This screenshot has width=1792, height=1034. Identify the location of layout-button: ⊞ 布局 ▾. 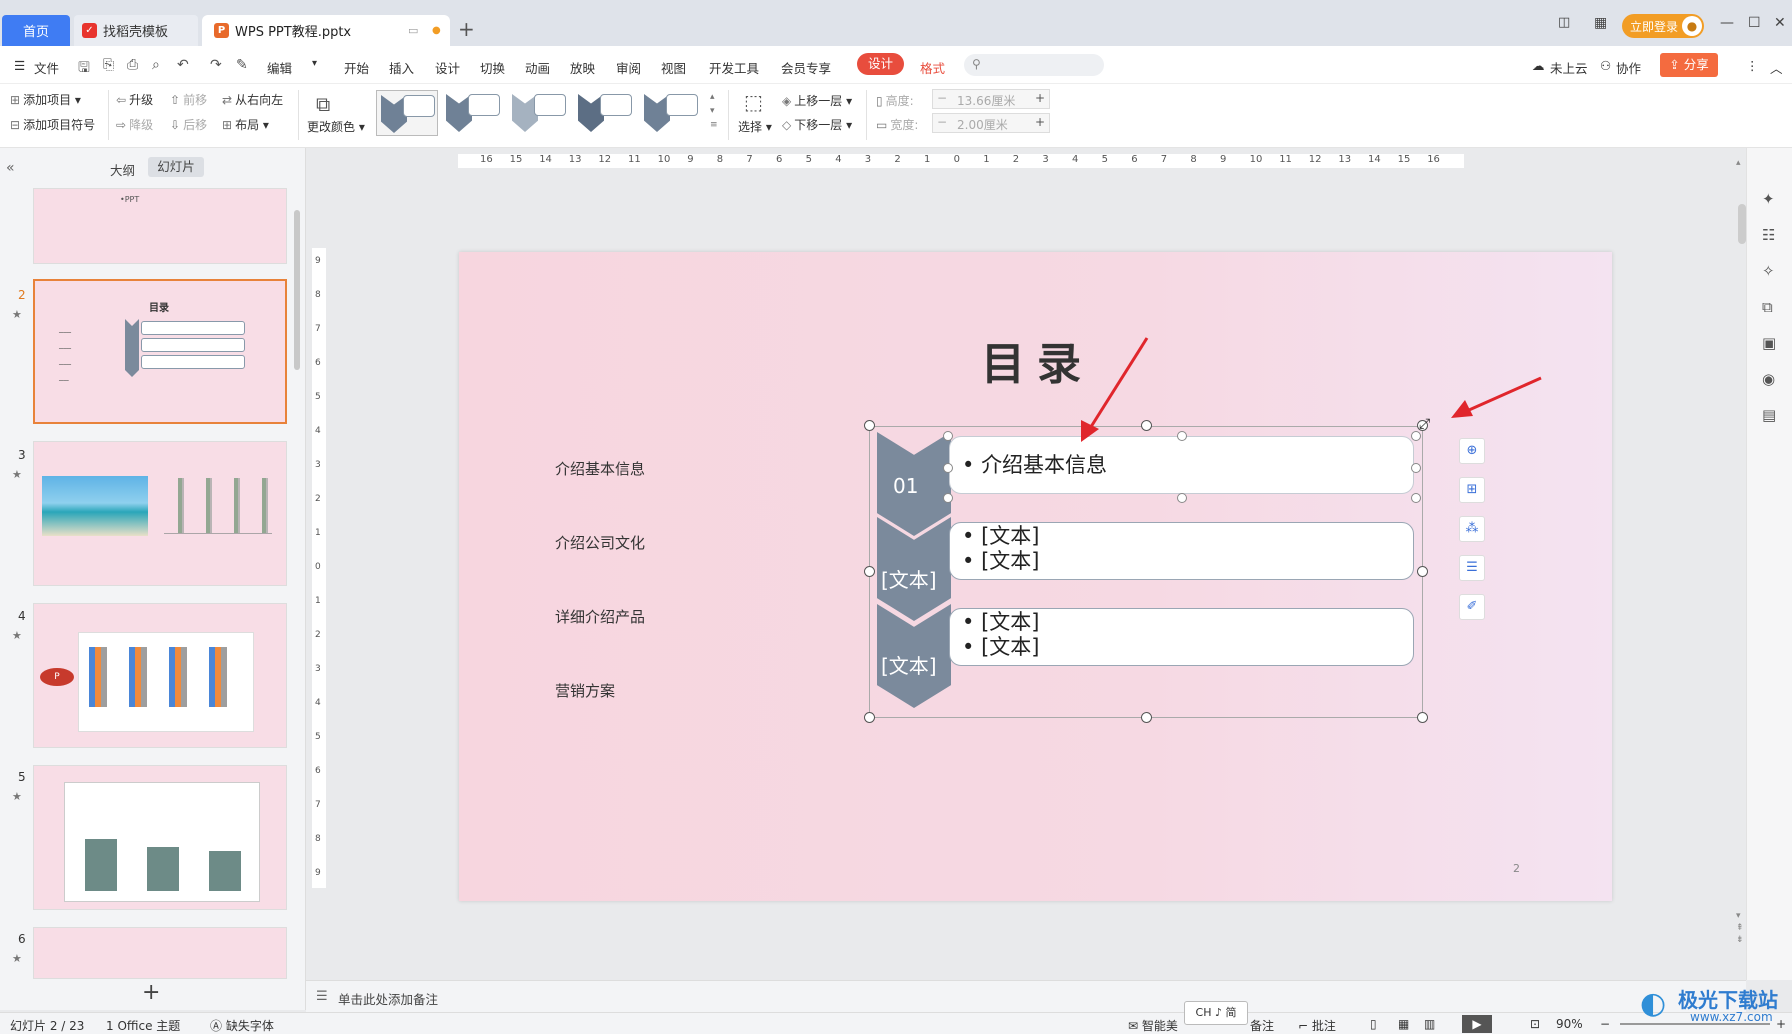
(245, 124).